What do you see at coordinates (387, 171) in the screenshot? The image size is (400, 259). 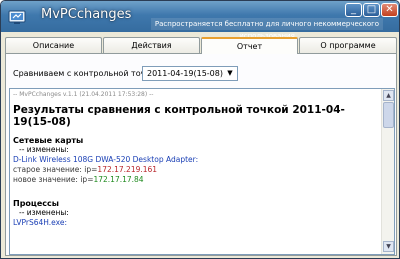 I see `report-scrollbar: ▲ ▼` at bounding box center [387, 171].